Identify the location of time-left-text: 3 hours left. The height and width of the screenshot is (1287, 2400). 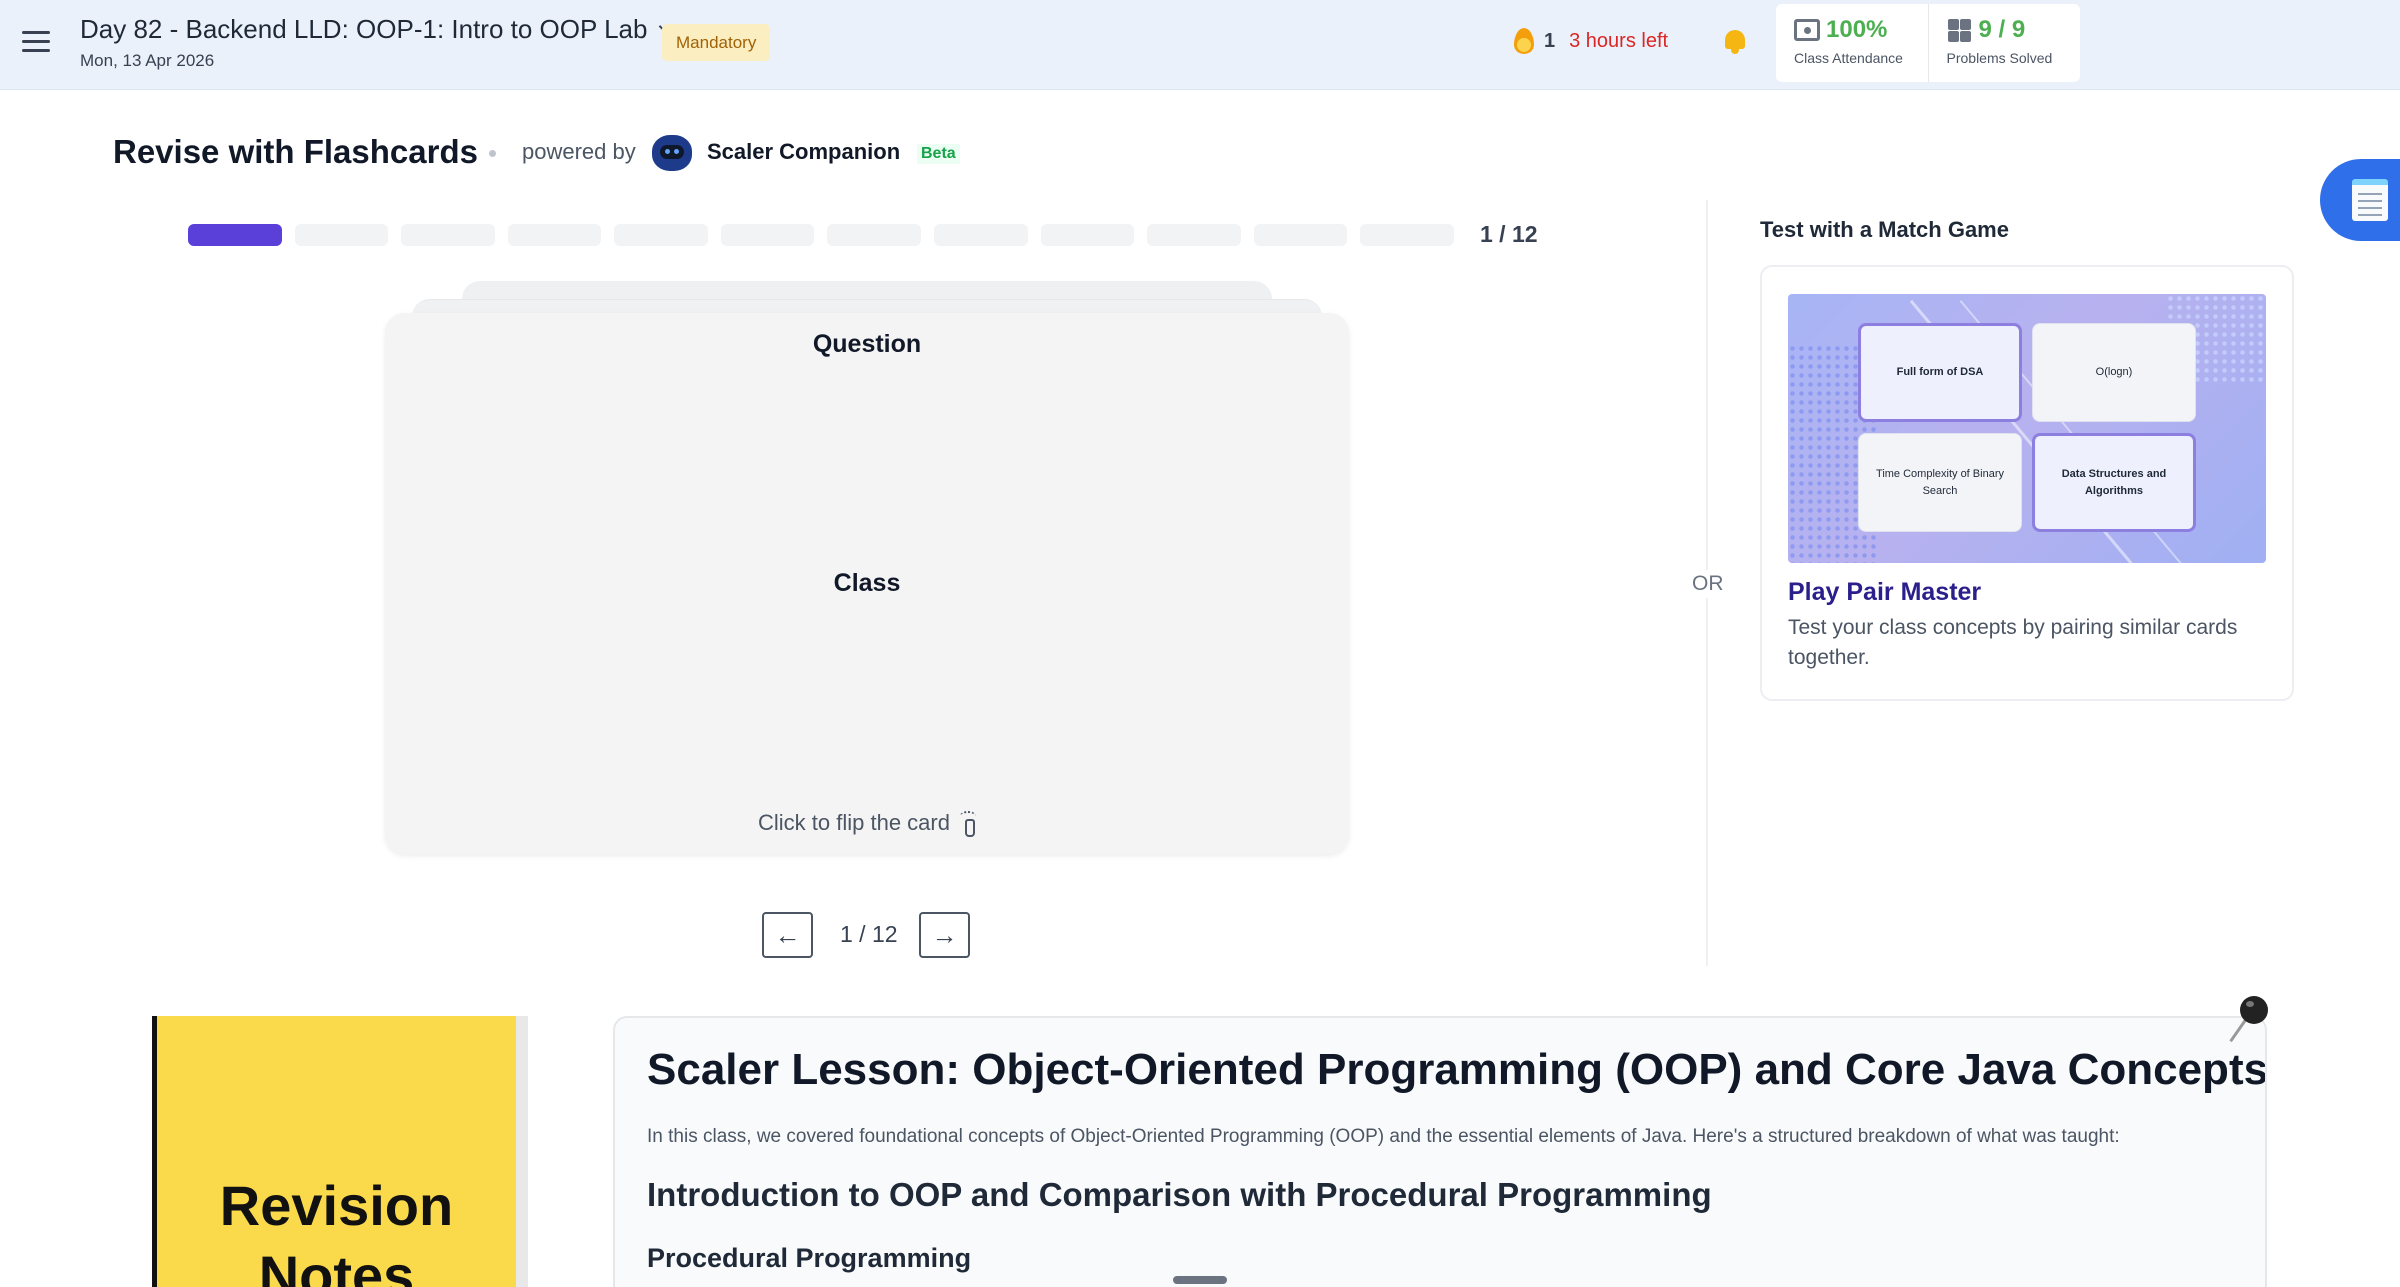
(1619, 40).